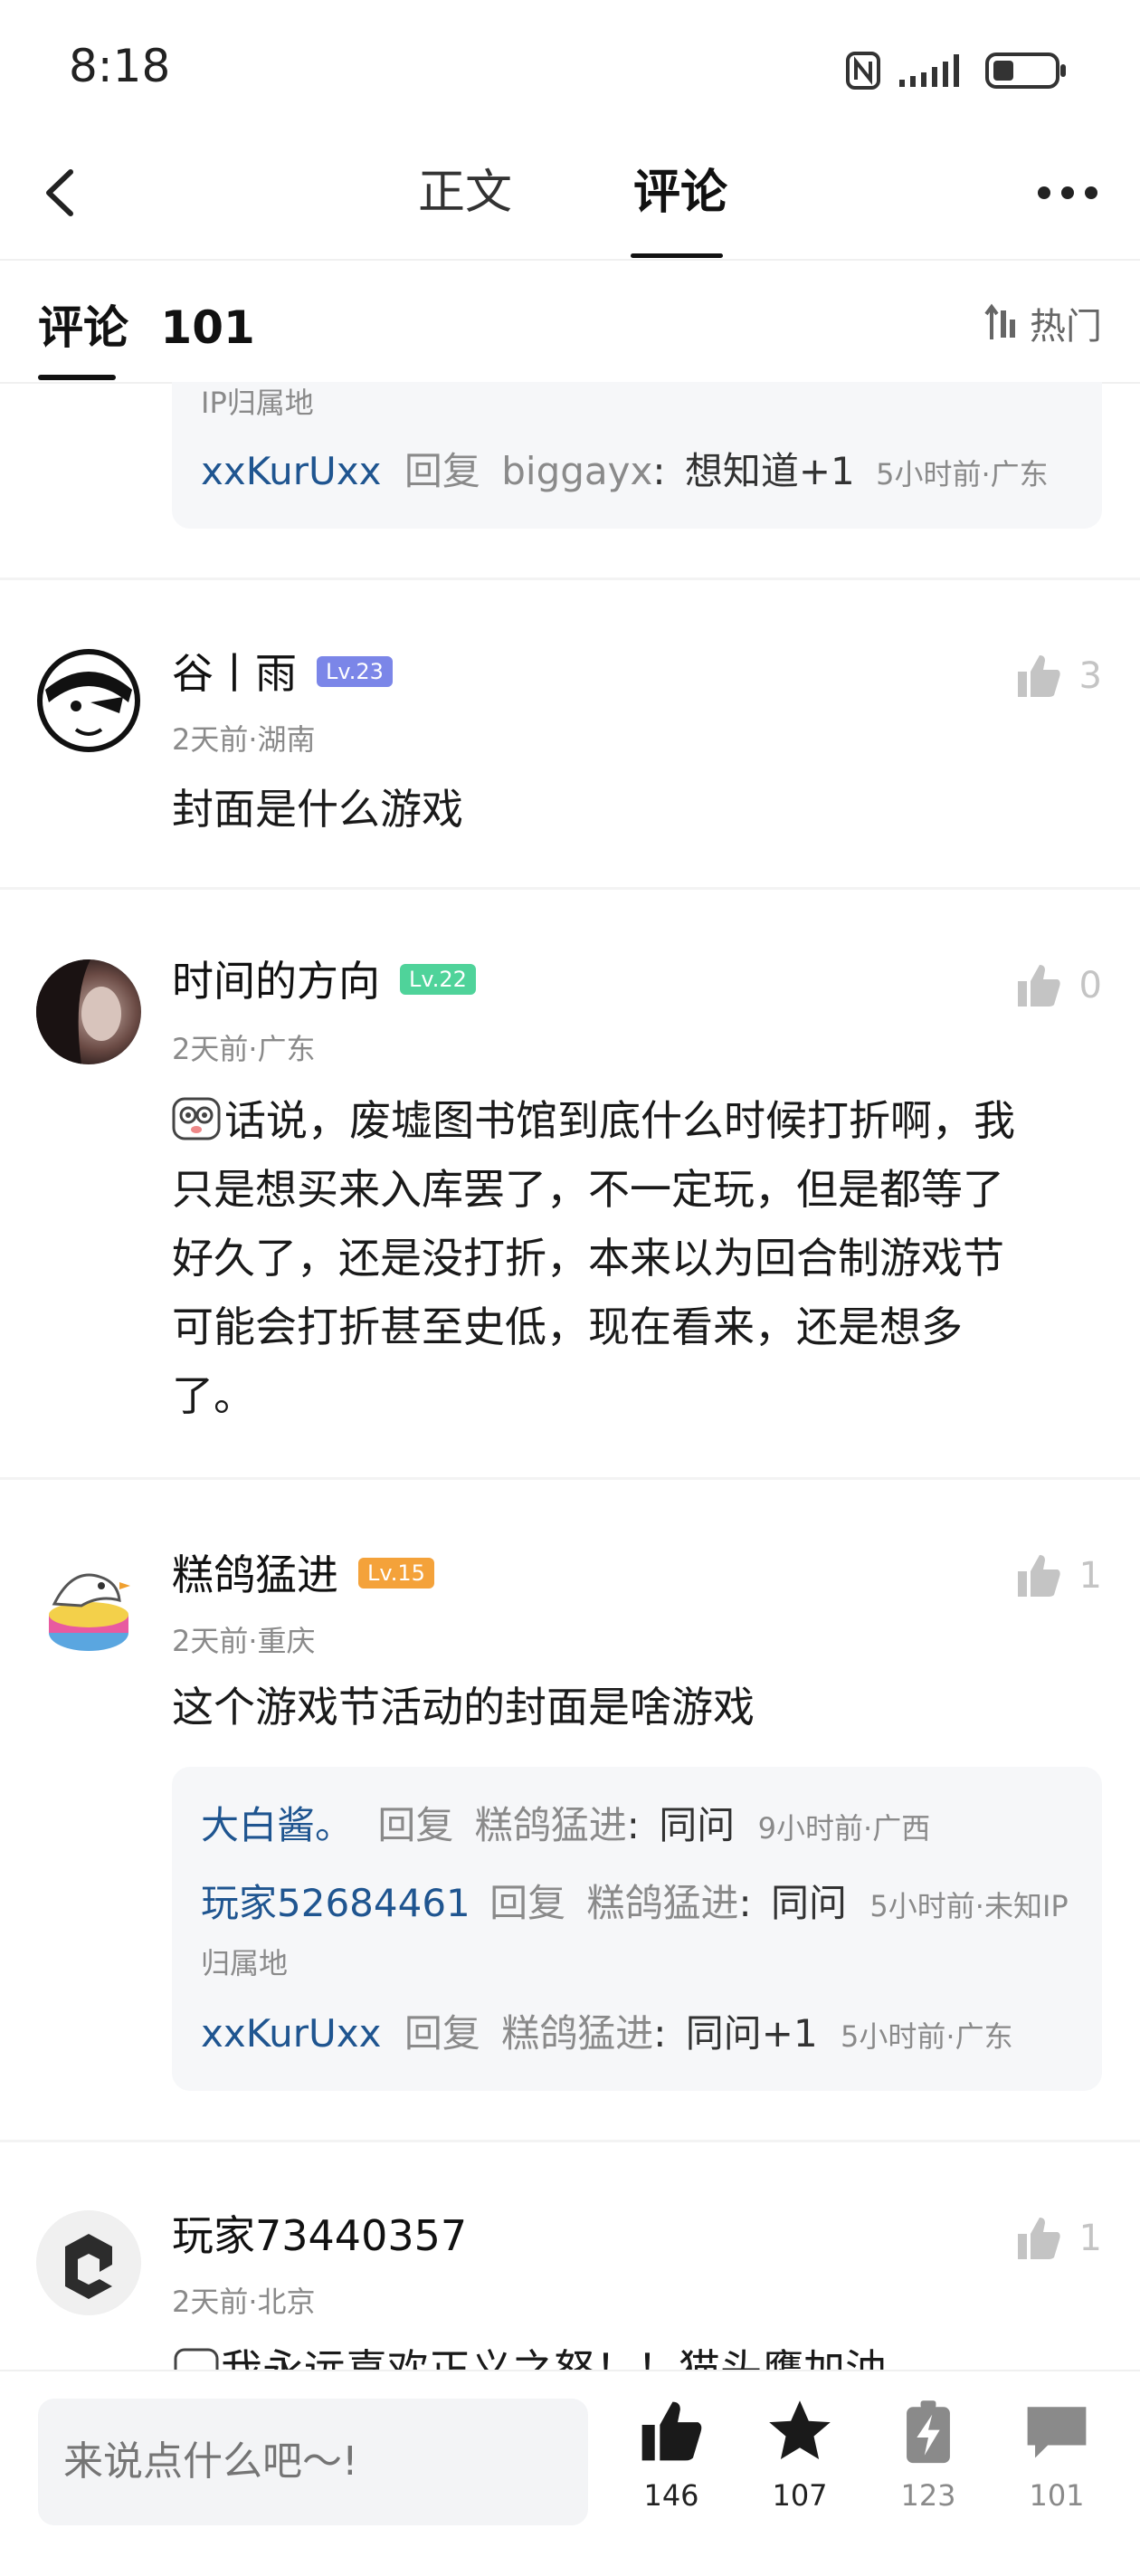  I want to click on default-avatar-icon, so click(89, 2263).